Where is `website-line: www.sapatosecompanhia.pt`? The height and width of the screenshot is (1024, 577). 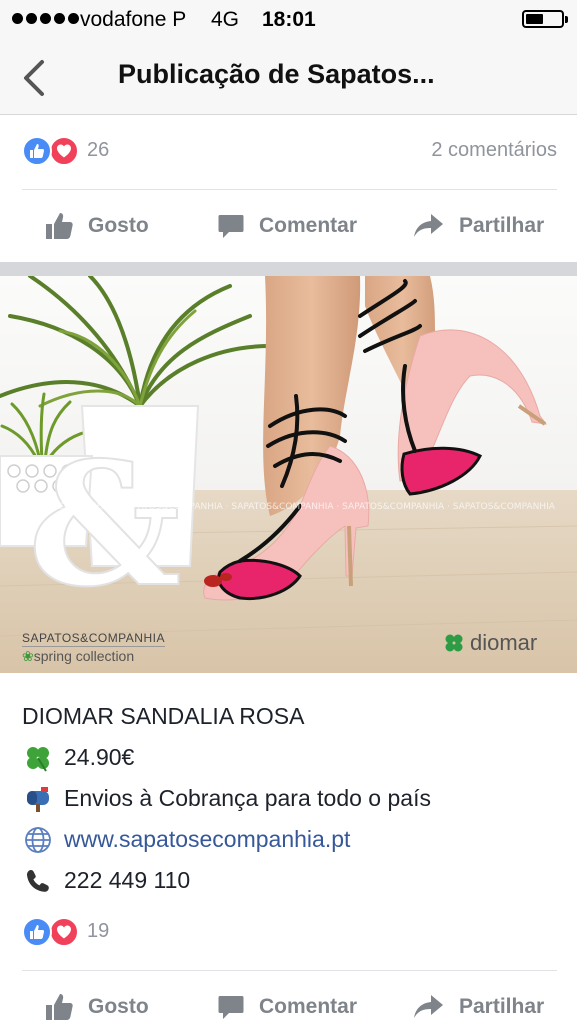 website-line: www.sapatosecompanhia.pt is located at coordinates (292, 839).